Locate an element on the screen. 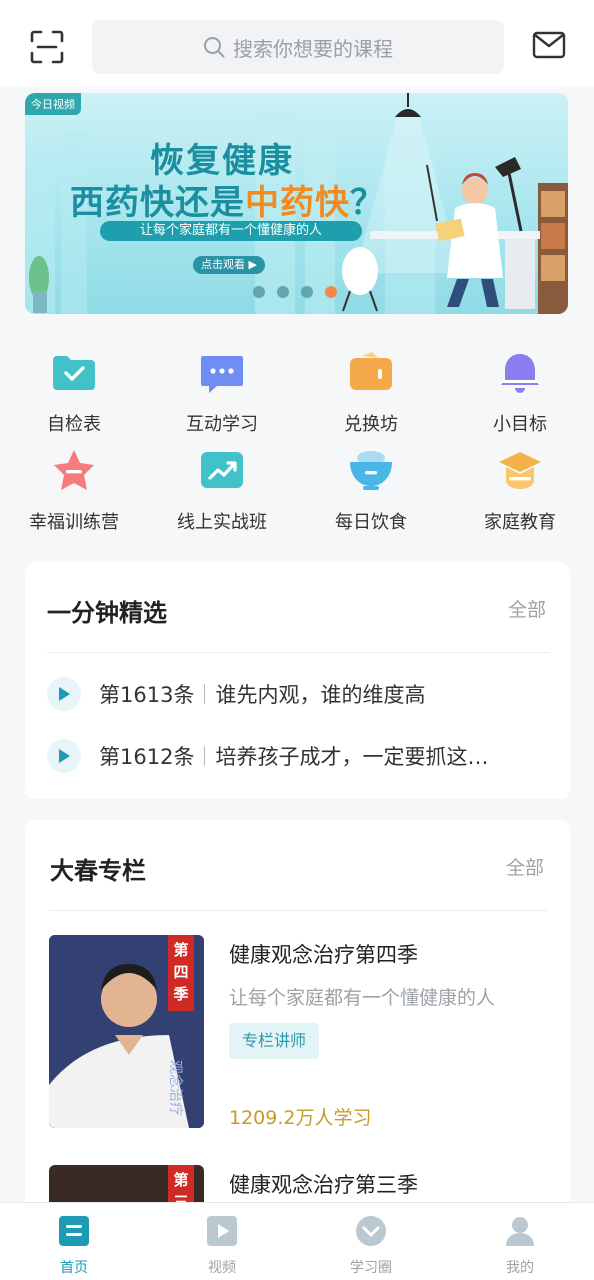 This screenshot has height=1280, width=594. bottom-nav: 首页 视频 学习圈 我的 is located at coordinates (297, 1241).